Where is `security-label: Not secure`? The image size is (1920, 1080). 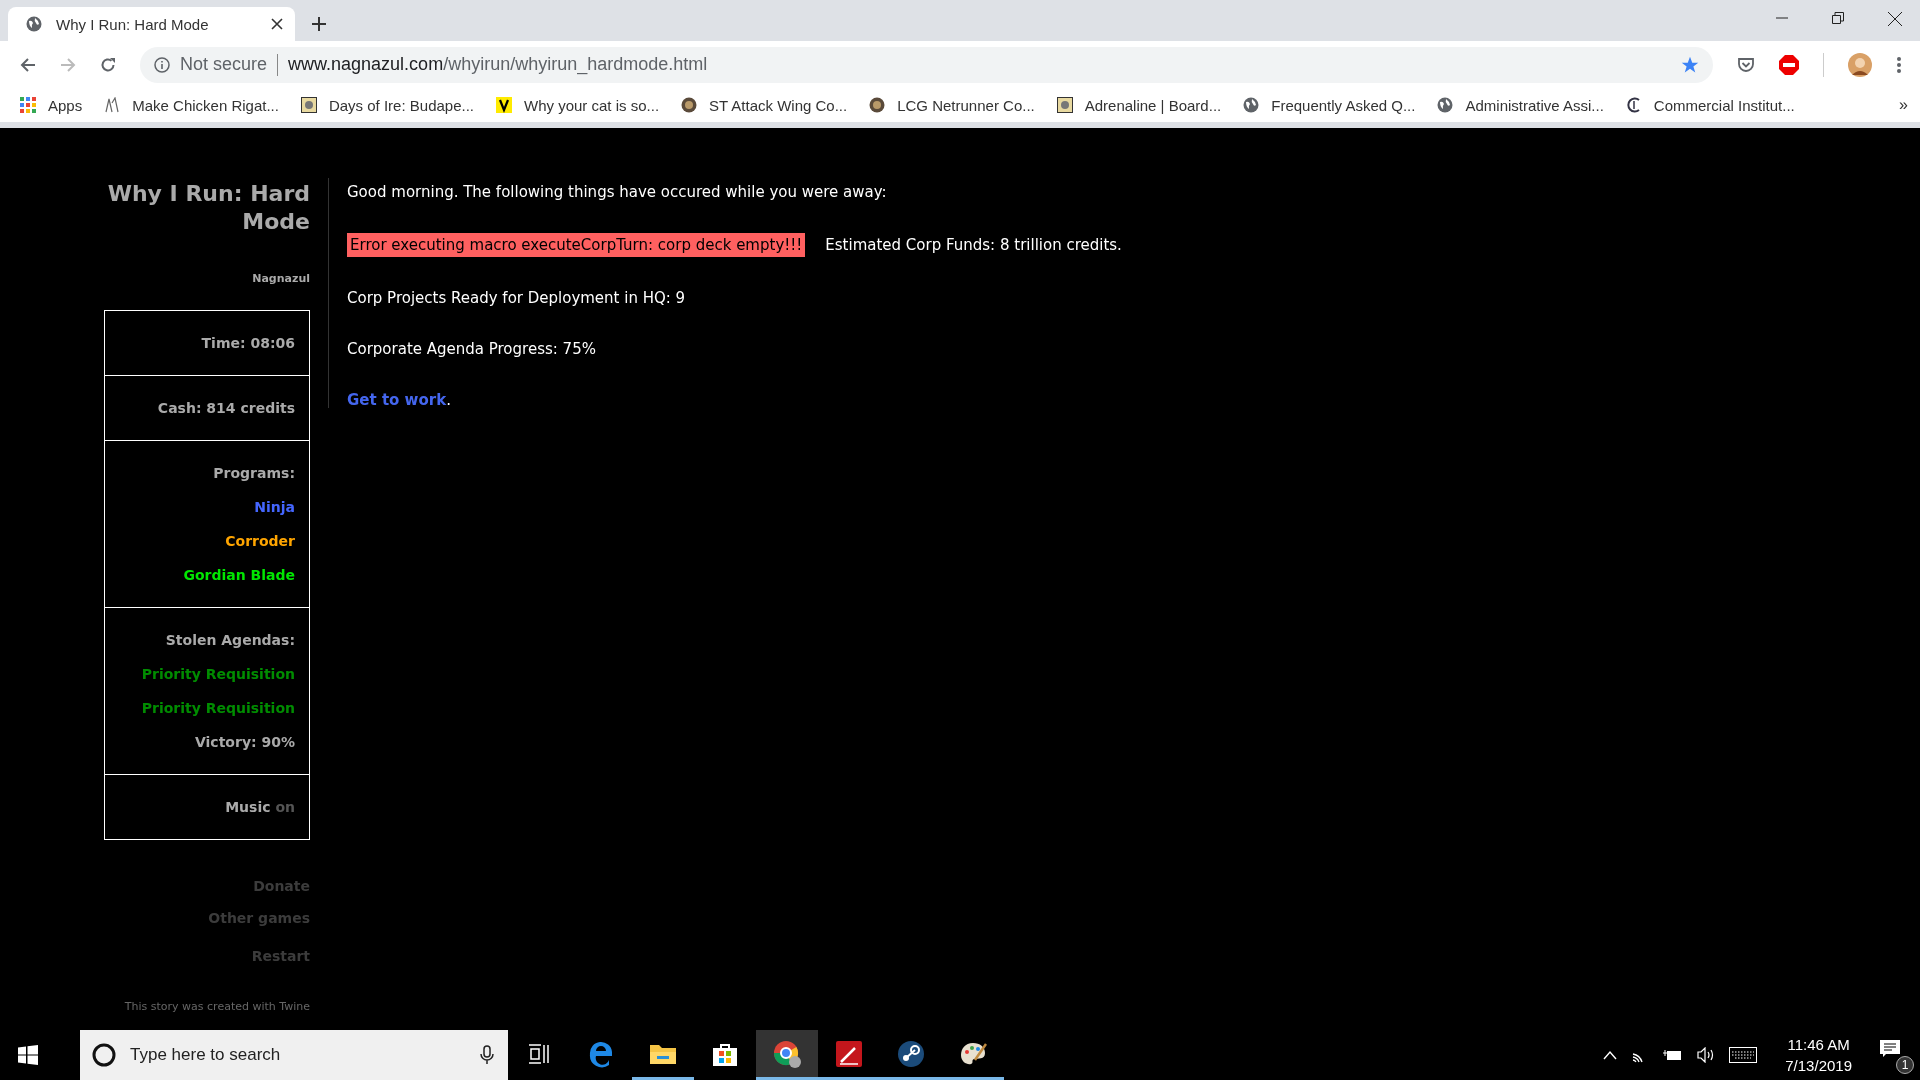
security-label: Not secure is located at coordinates (224, 64).